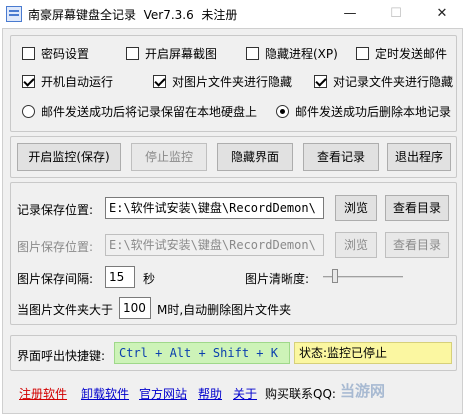 The height and width of the screenshot is (416, 465). Describe the element at coordinates (149, 112) in the screenshot. I see `radio-label: 邮件发送成功后将记录保留在本地硬盘上` at that location.